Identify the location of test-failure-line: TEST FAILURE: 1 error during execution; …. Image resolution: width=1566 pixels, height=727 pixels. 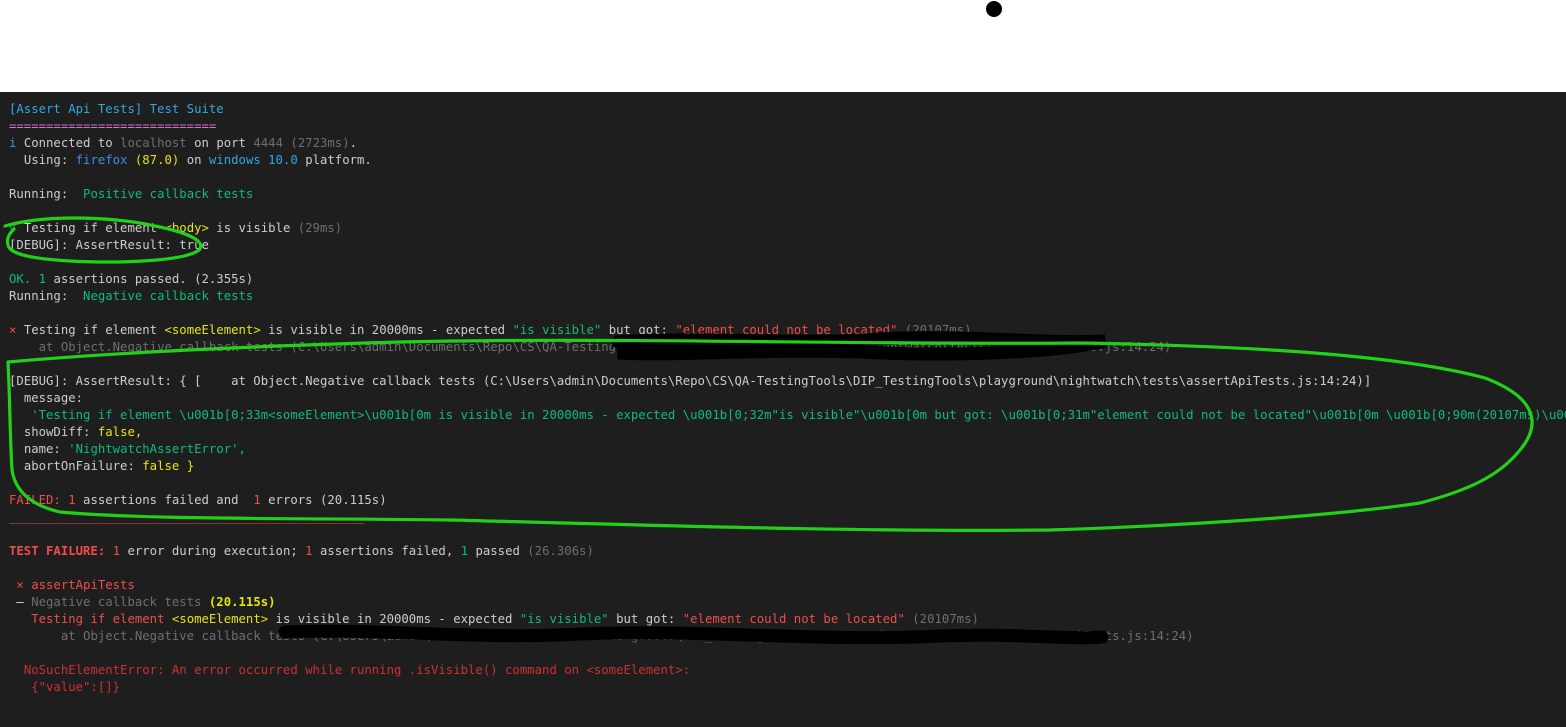
(301, 551).